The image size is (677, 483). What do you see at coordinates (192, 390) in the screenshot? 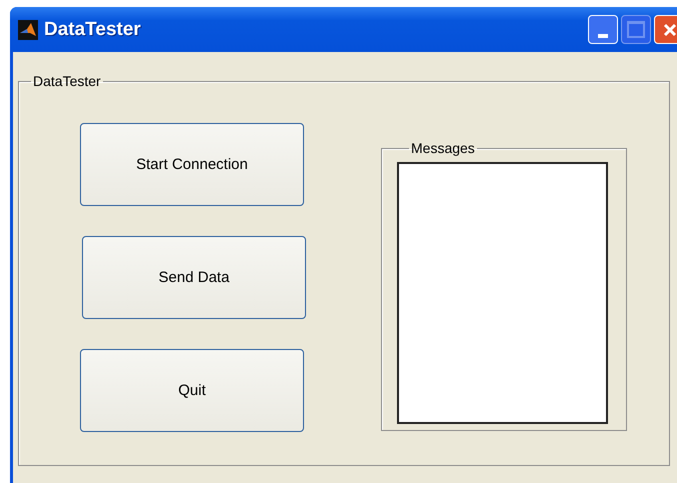
I see `push-button: Quit` at bounding box center [192, 390].